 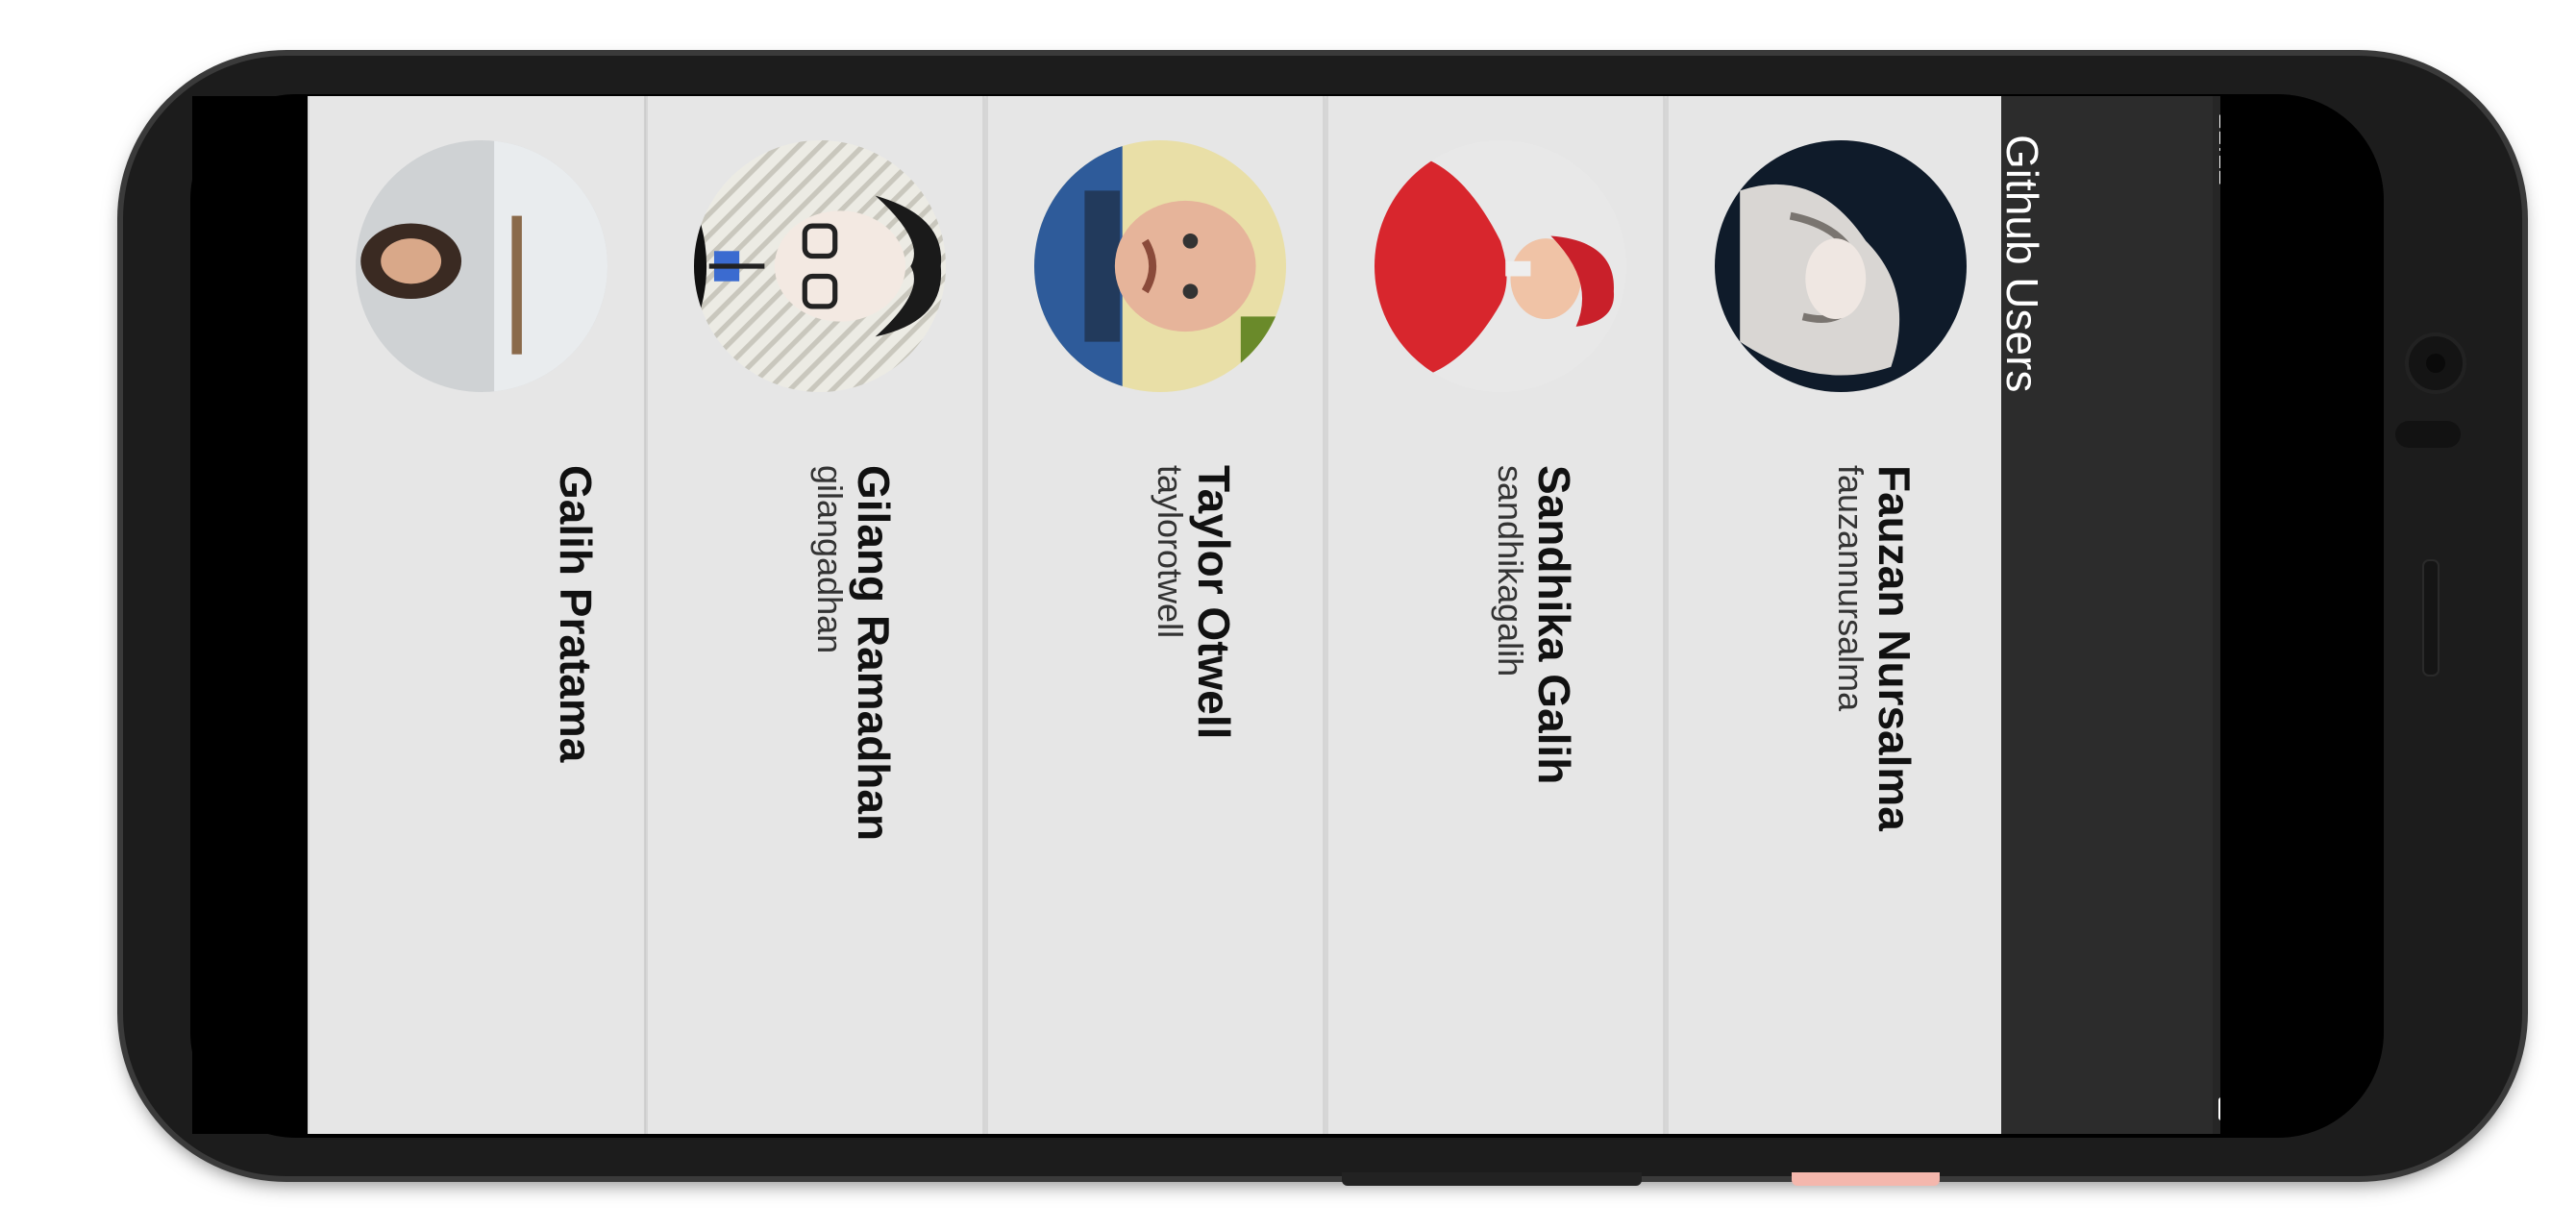 I want to click on user-card: Fauzan Nursalma fauzannursalma, so click(x=1836, y=615).